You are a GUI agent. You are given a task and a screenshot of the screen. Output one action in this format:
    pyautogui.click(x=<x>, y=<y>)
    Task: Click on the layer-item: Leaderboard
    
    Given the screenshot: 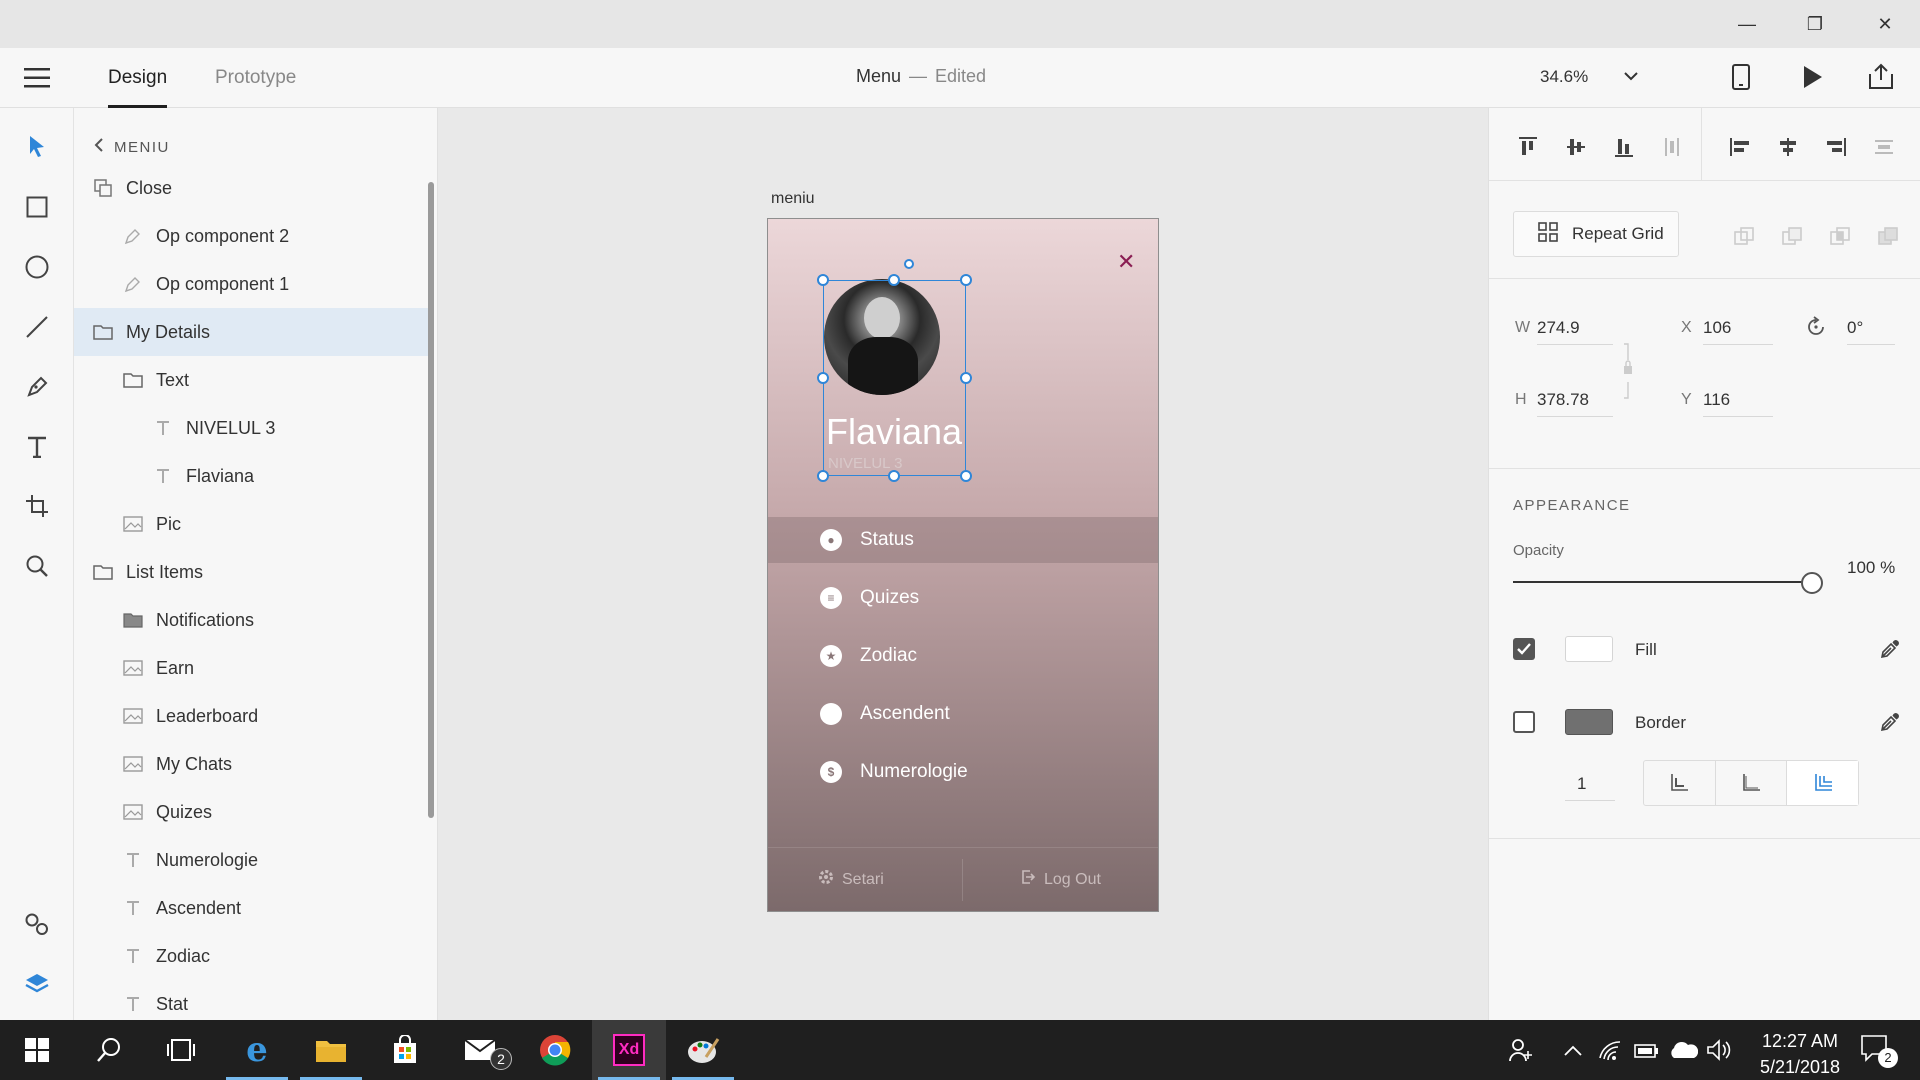 What is the action you would take?
    pyautogui.click(x=252, y=716)
    